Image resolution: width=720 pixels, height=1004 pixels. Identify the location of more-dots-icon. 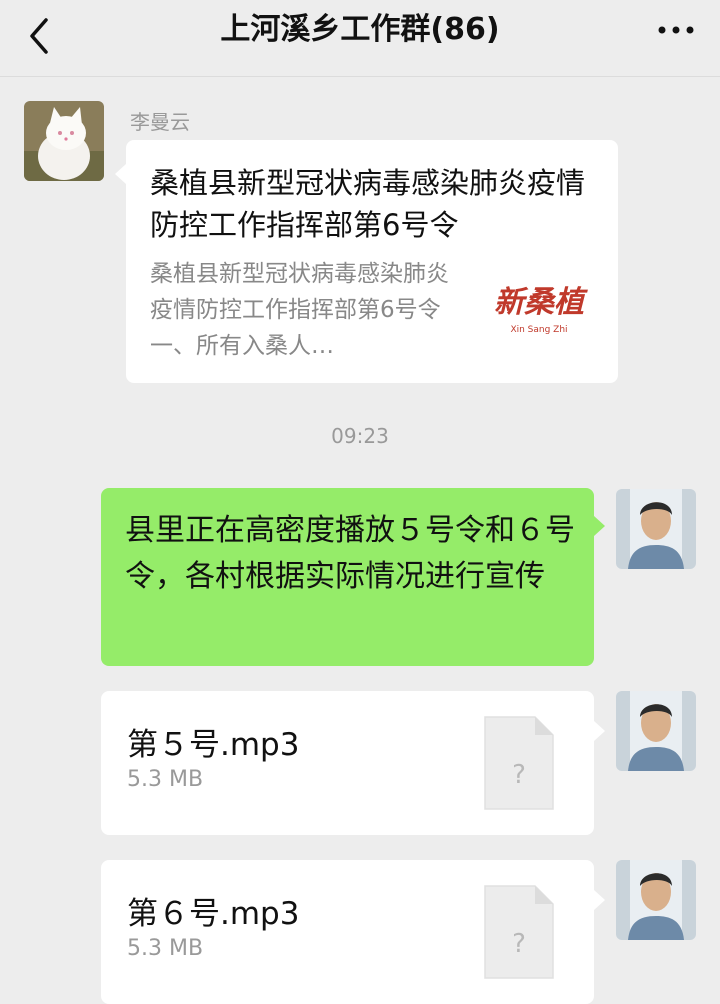
(676, 30).